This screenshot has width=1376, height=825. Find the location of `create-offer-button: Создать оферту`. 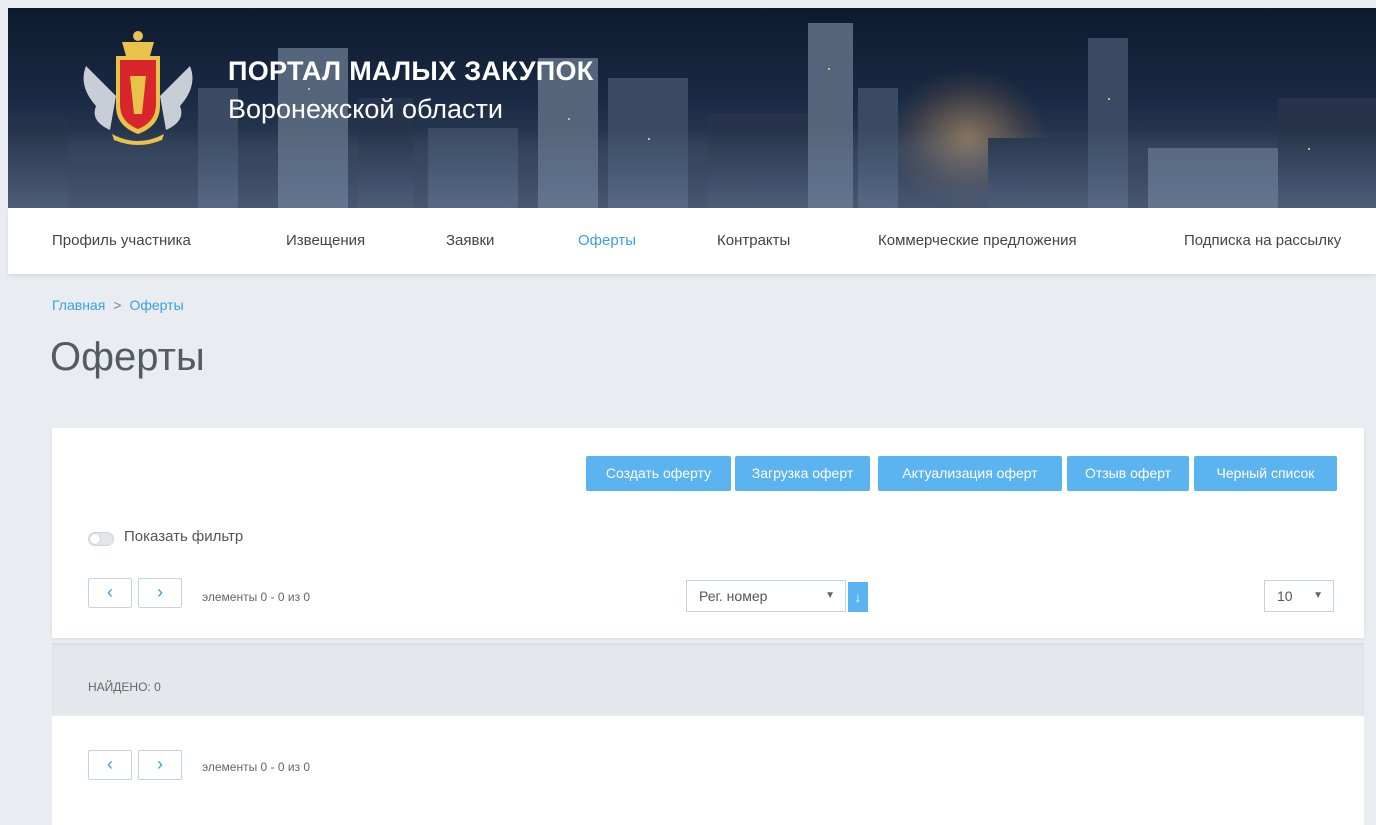

create-offer-button: Создать оферту is located at coordinates (658, 473).